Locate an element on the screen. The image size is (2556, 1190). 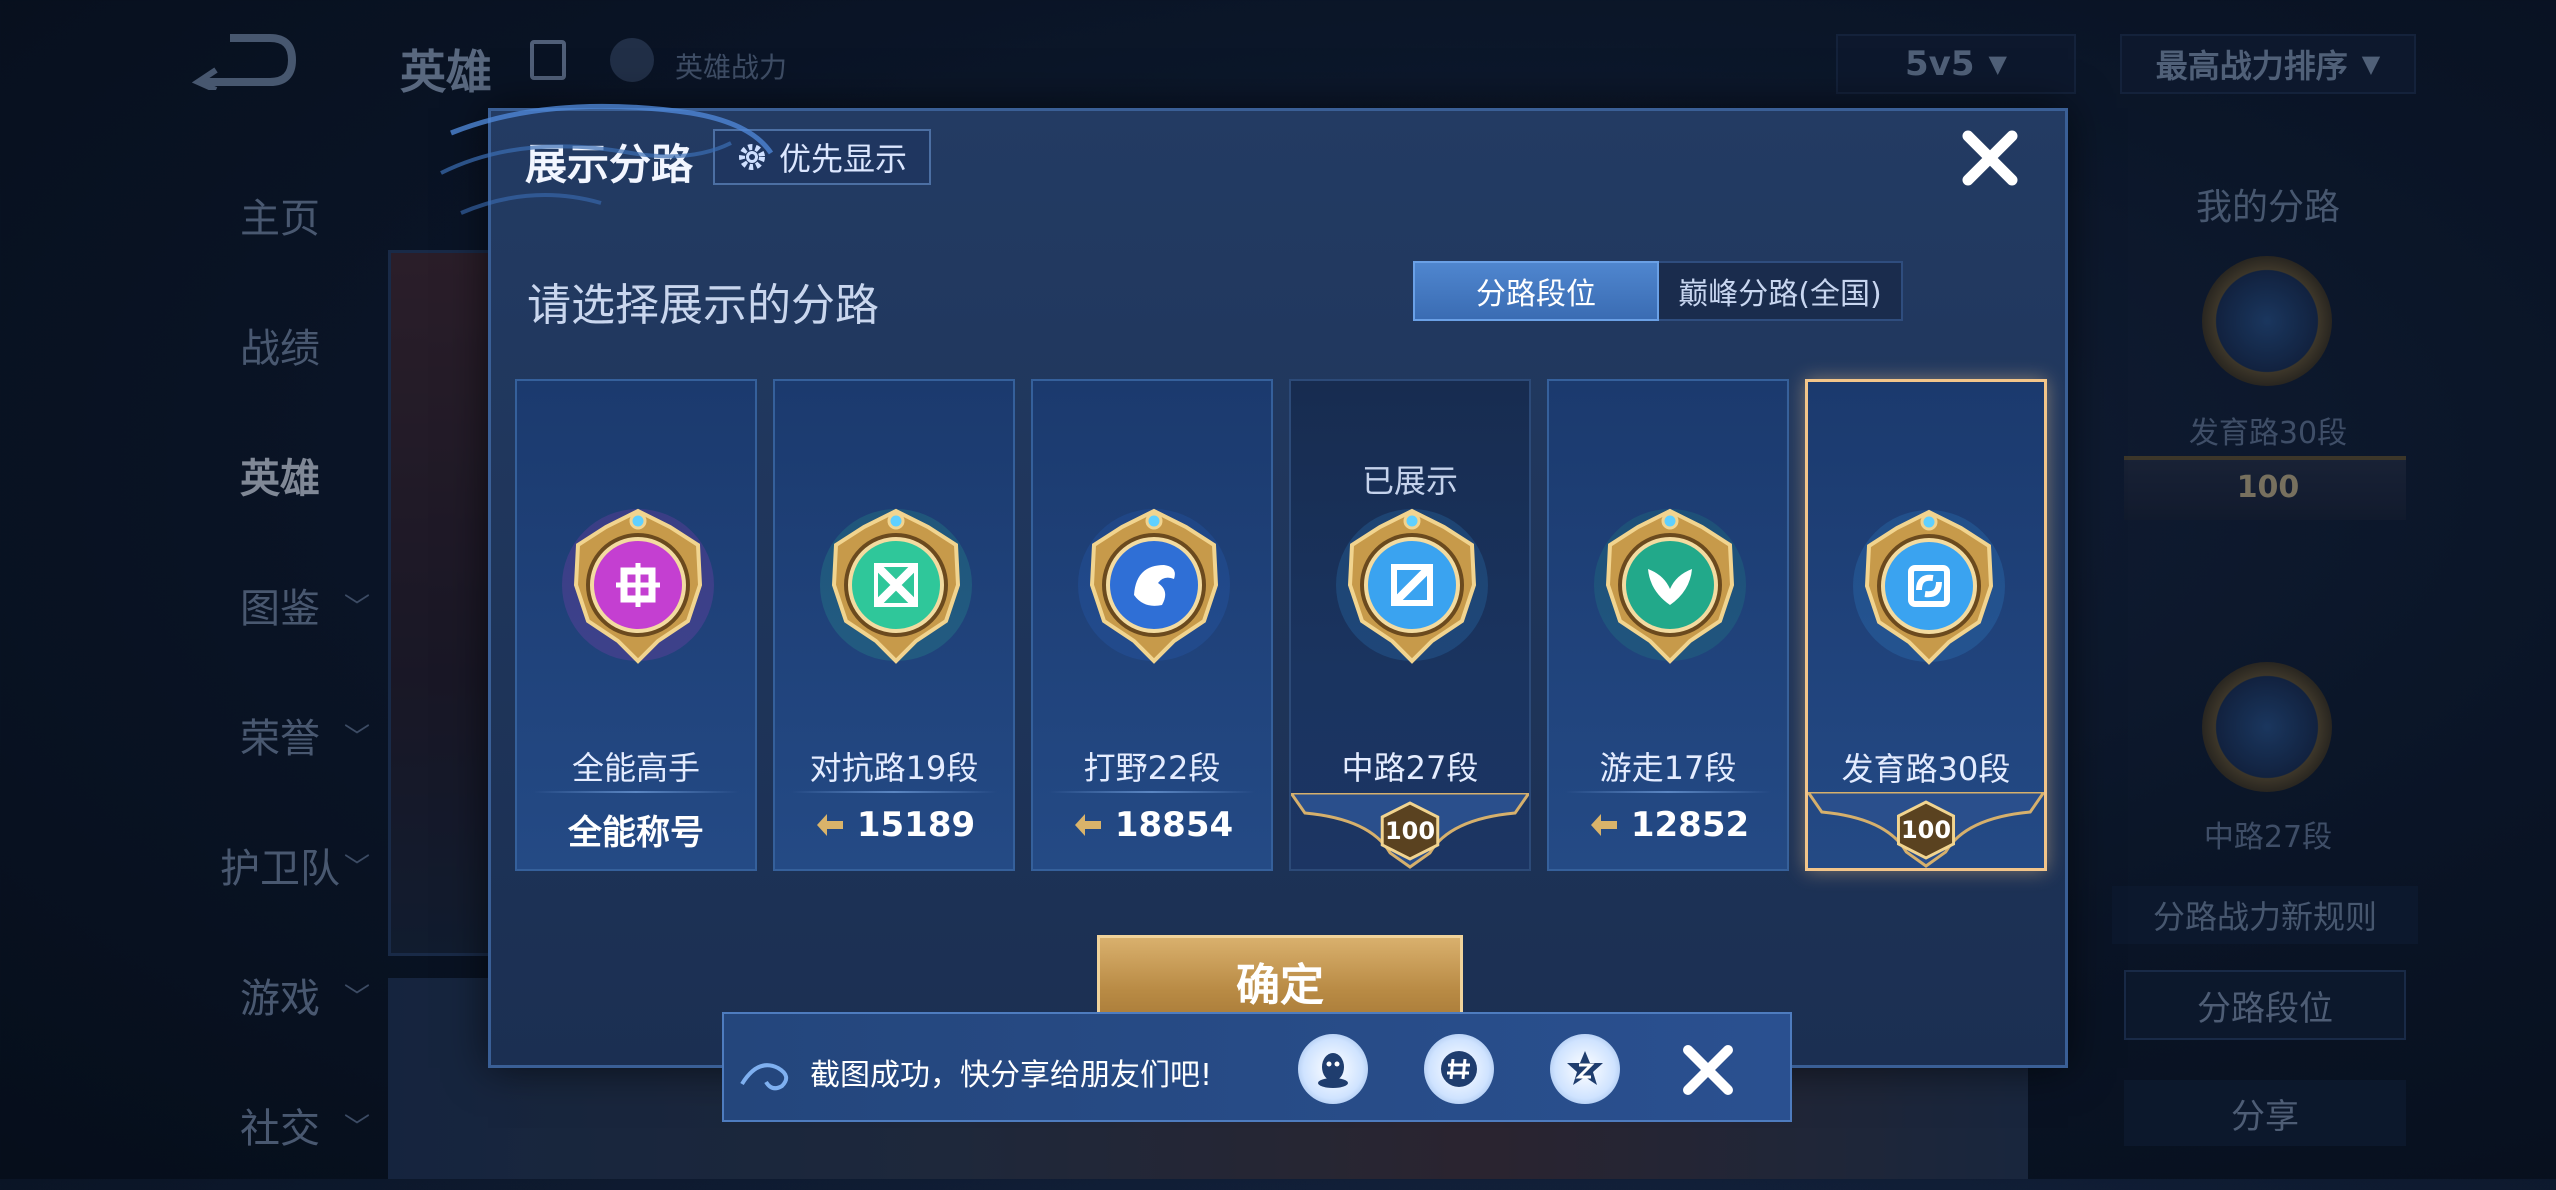
farm-lane-badge-icon is located at coordinates (1929, 586).